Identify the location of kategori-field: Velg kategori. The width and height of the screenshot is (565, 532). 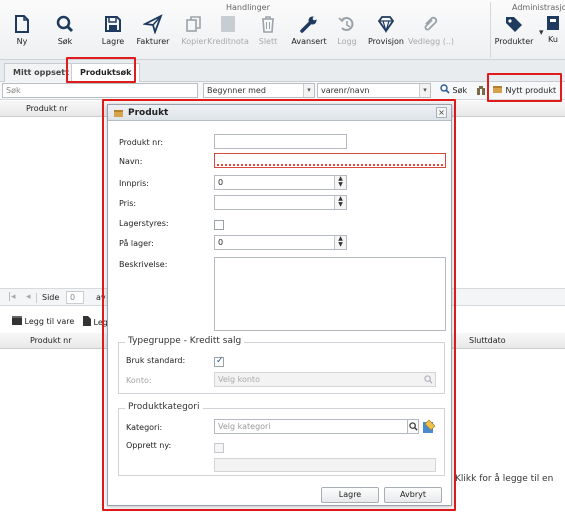
(316, 426).